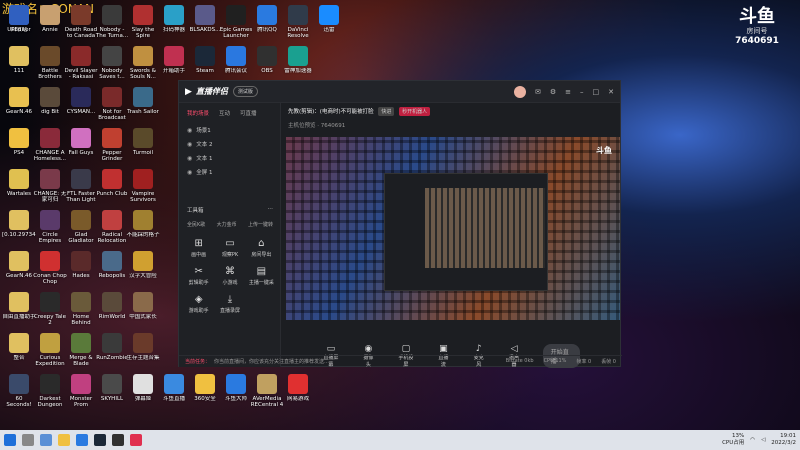 The image size is (800, 450). I want to click on desktop-icon: 生存主题合集, so click(143, 353).